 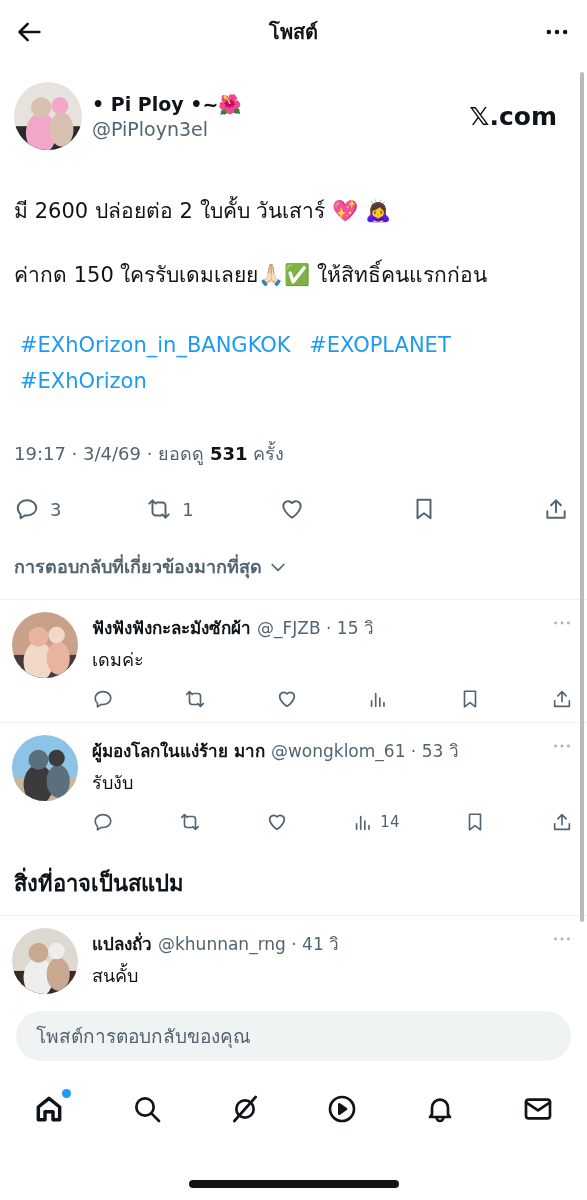 What do you see at coordinates (390, 822) in the screenshot?
I see `view-count: 14` at bounding box center [390, 822].